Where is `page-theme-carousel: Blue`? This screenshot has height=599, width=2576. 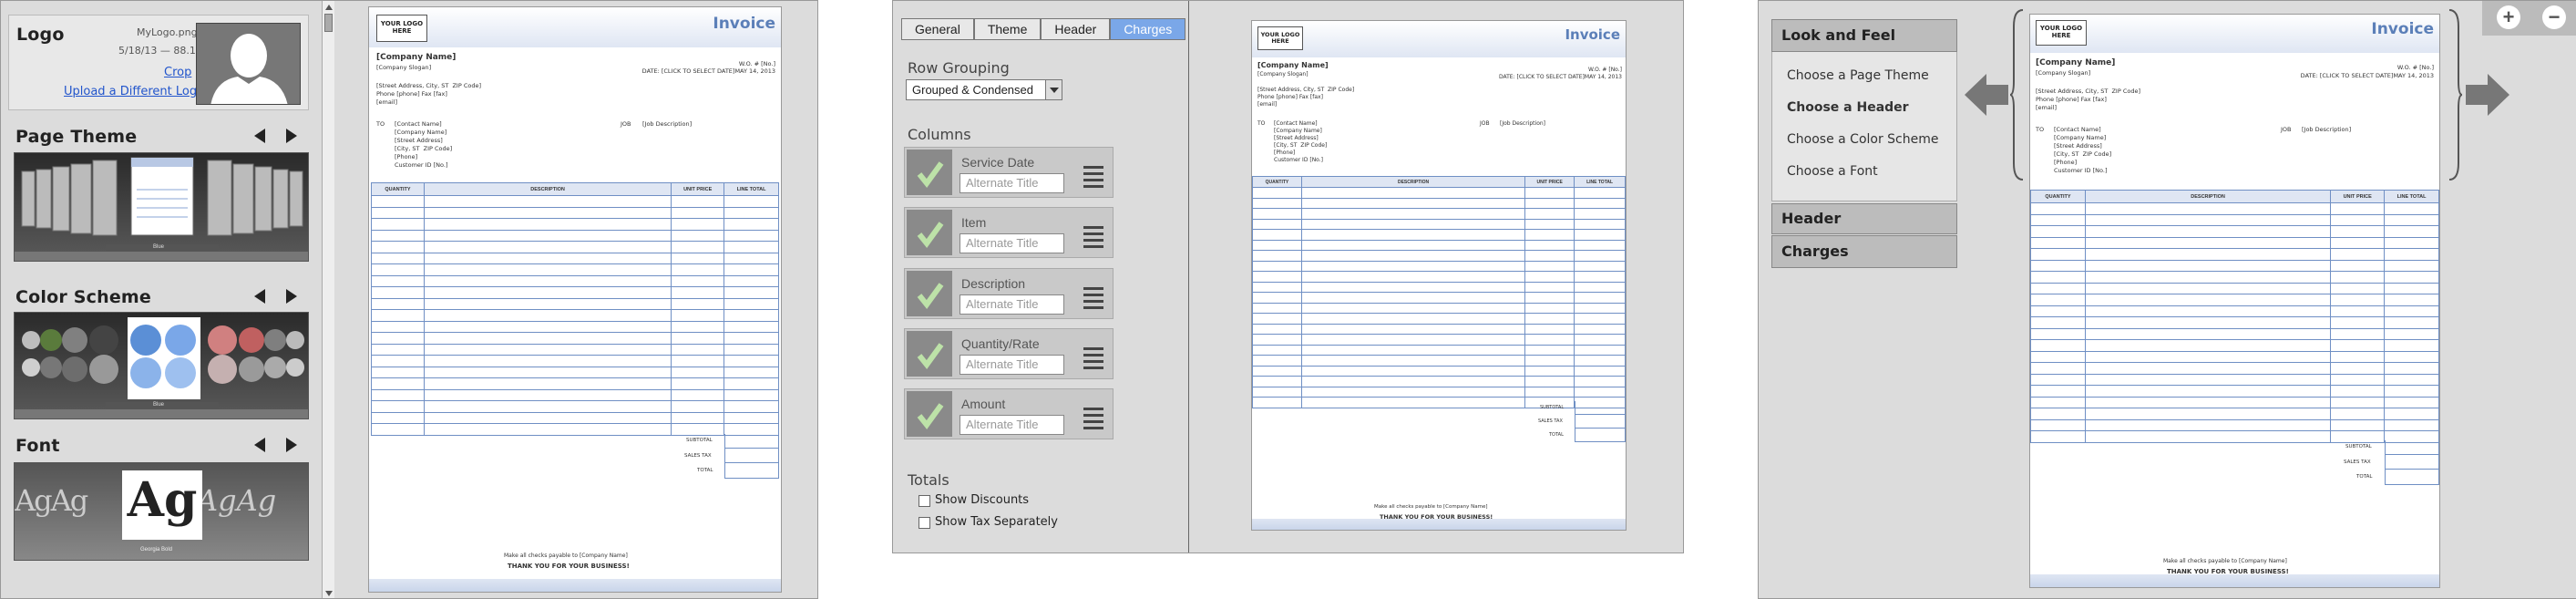
page-theme-carousel: Blue is located at coordinates (161, 207).